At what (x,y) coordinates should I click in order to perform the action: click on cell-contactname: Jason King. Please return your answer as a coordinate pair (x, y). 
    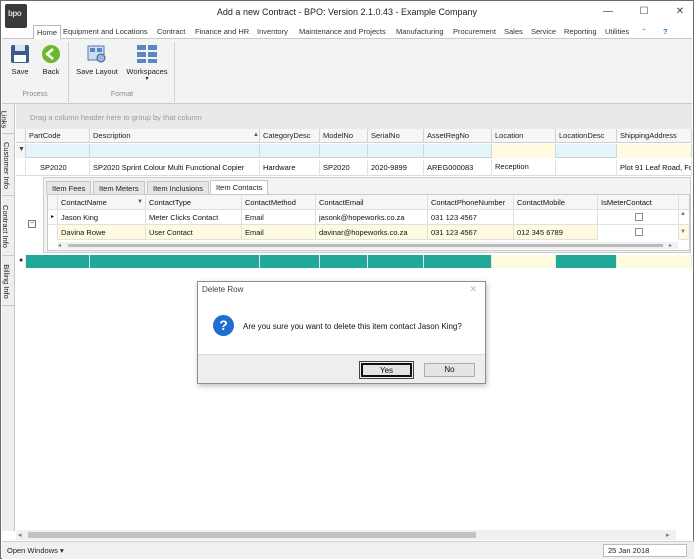
    Looking at the image, I should click on (102, 217).